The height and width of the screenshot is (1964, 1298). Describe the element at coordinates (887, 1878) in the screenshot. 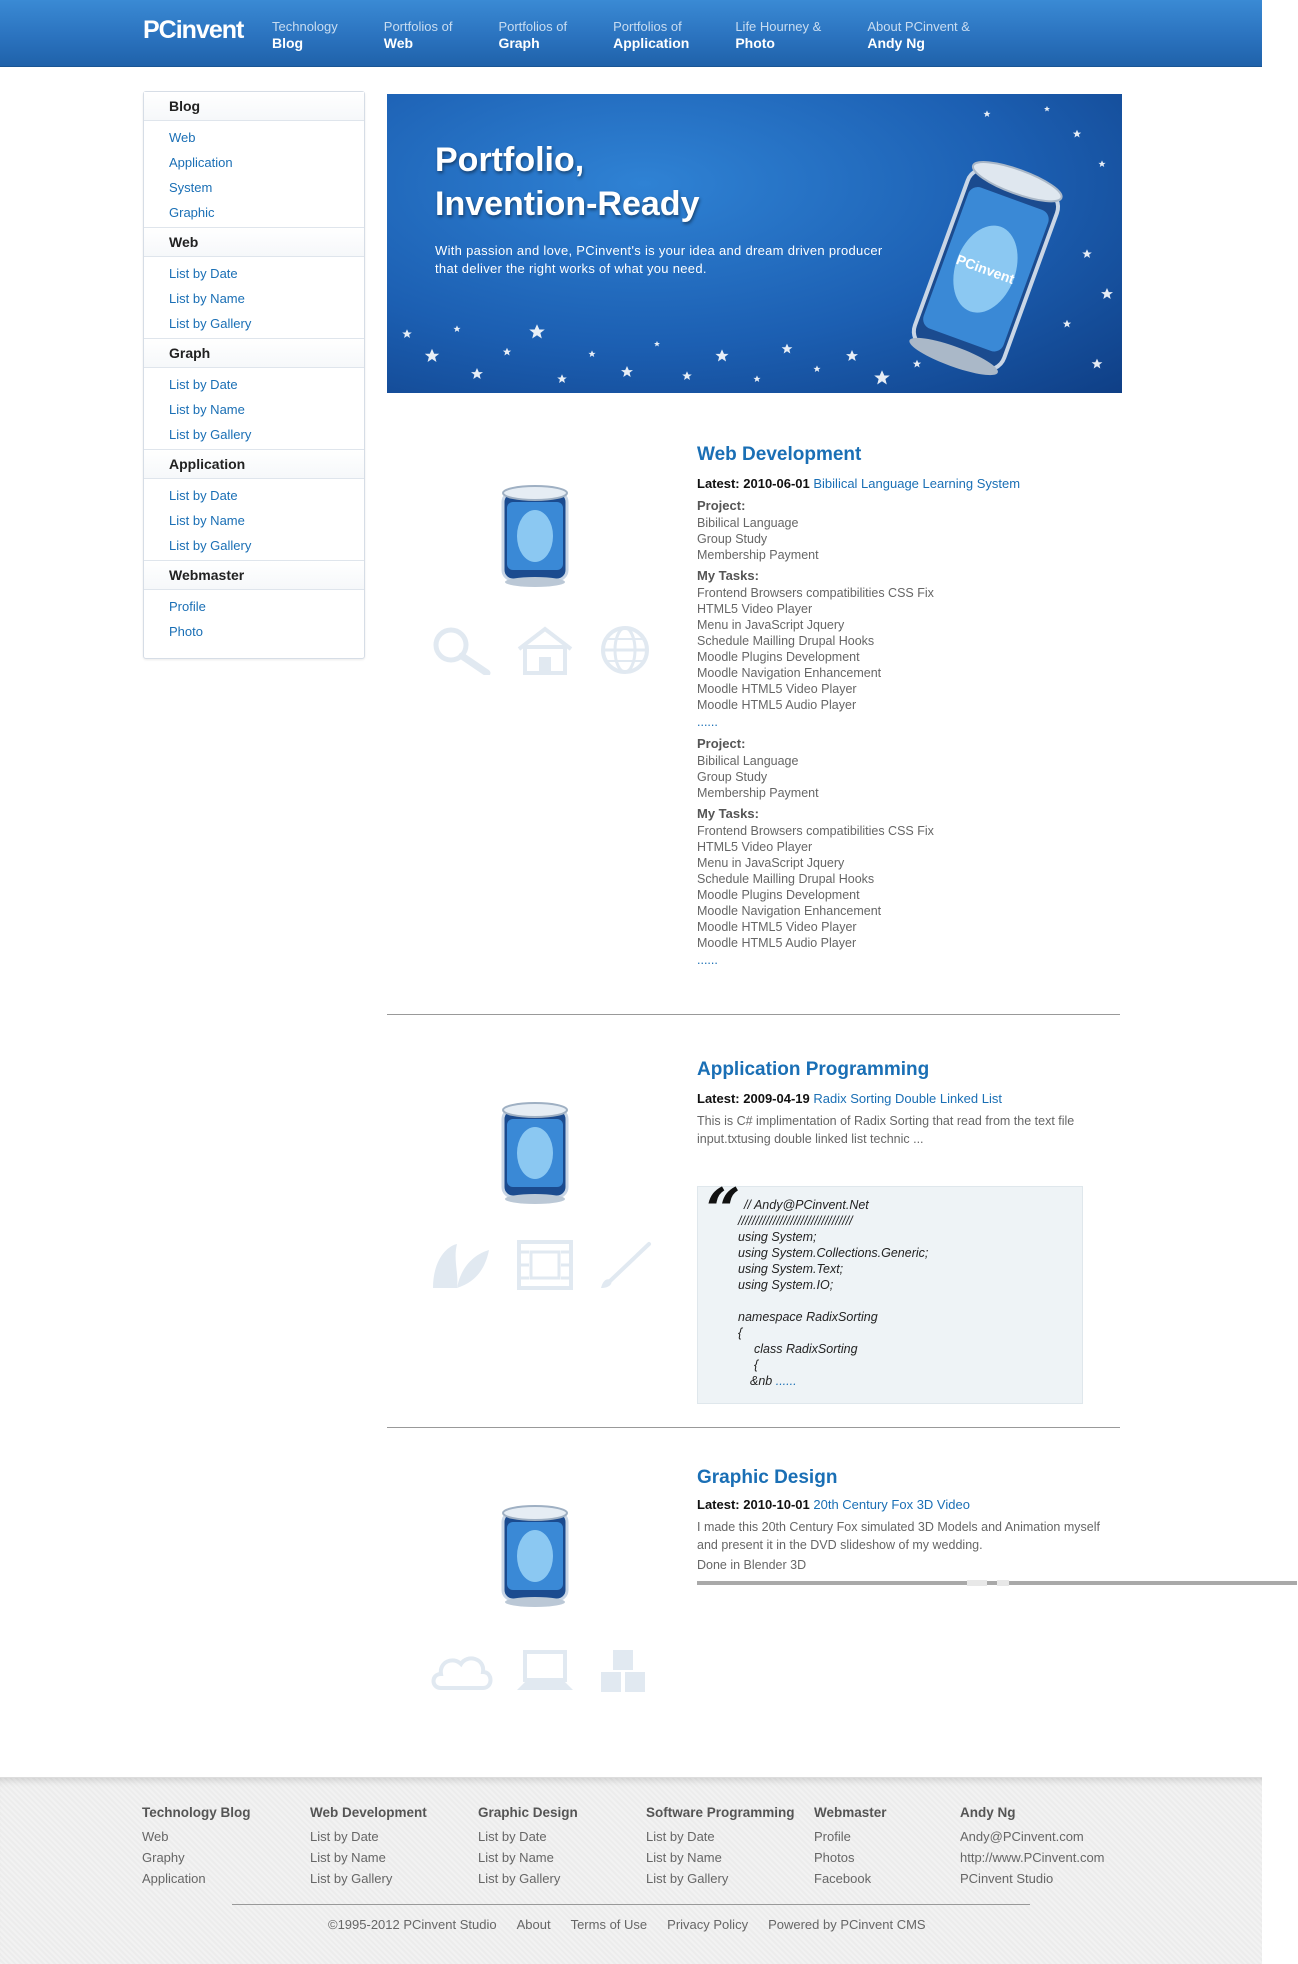

I see `footer-link: Facebook` at that location.